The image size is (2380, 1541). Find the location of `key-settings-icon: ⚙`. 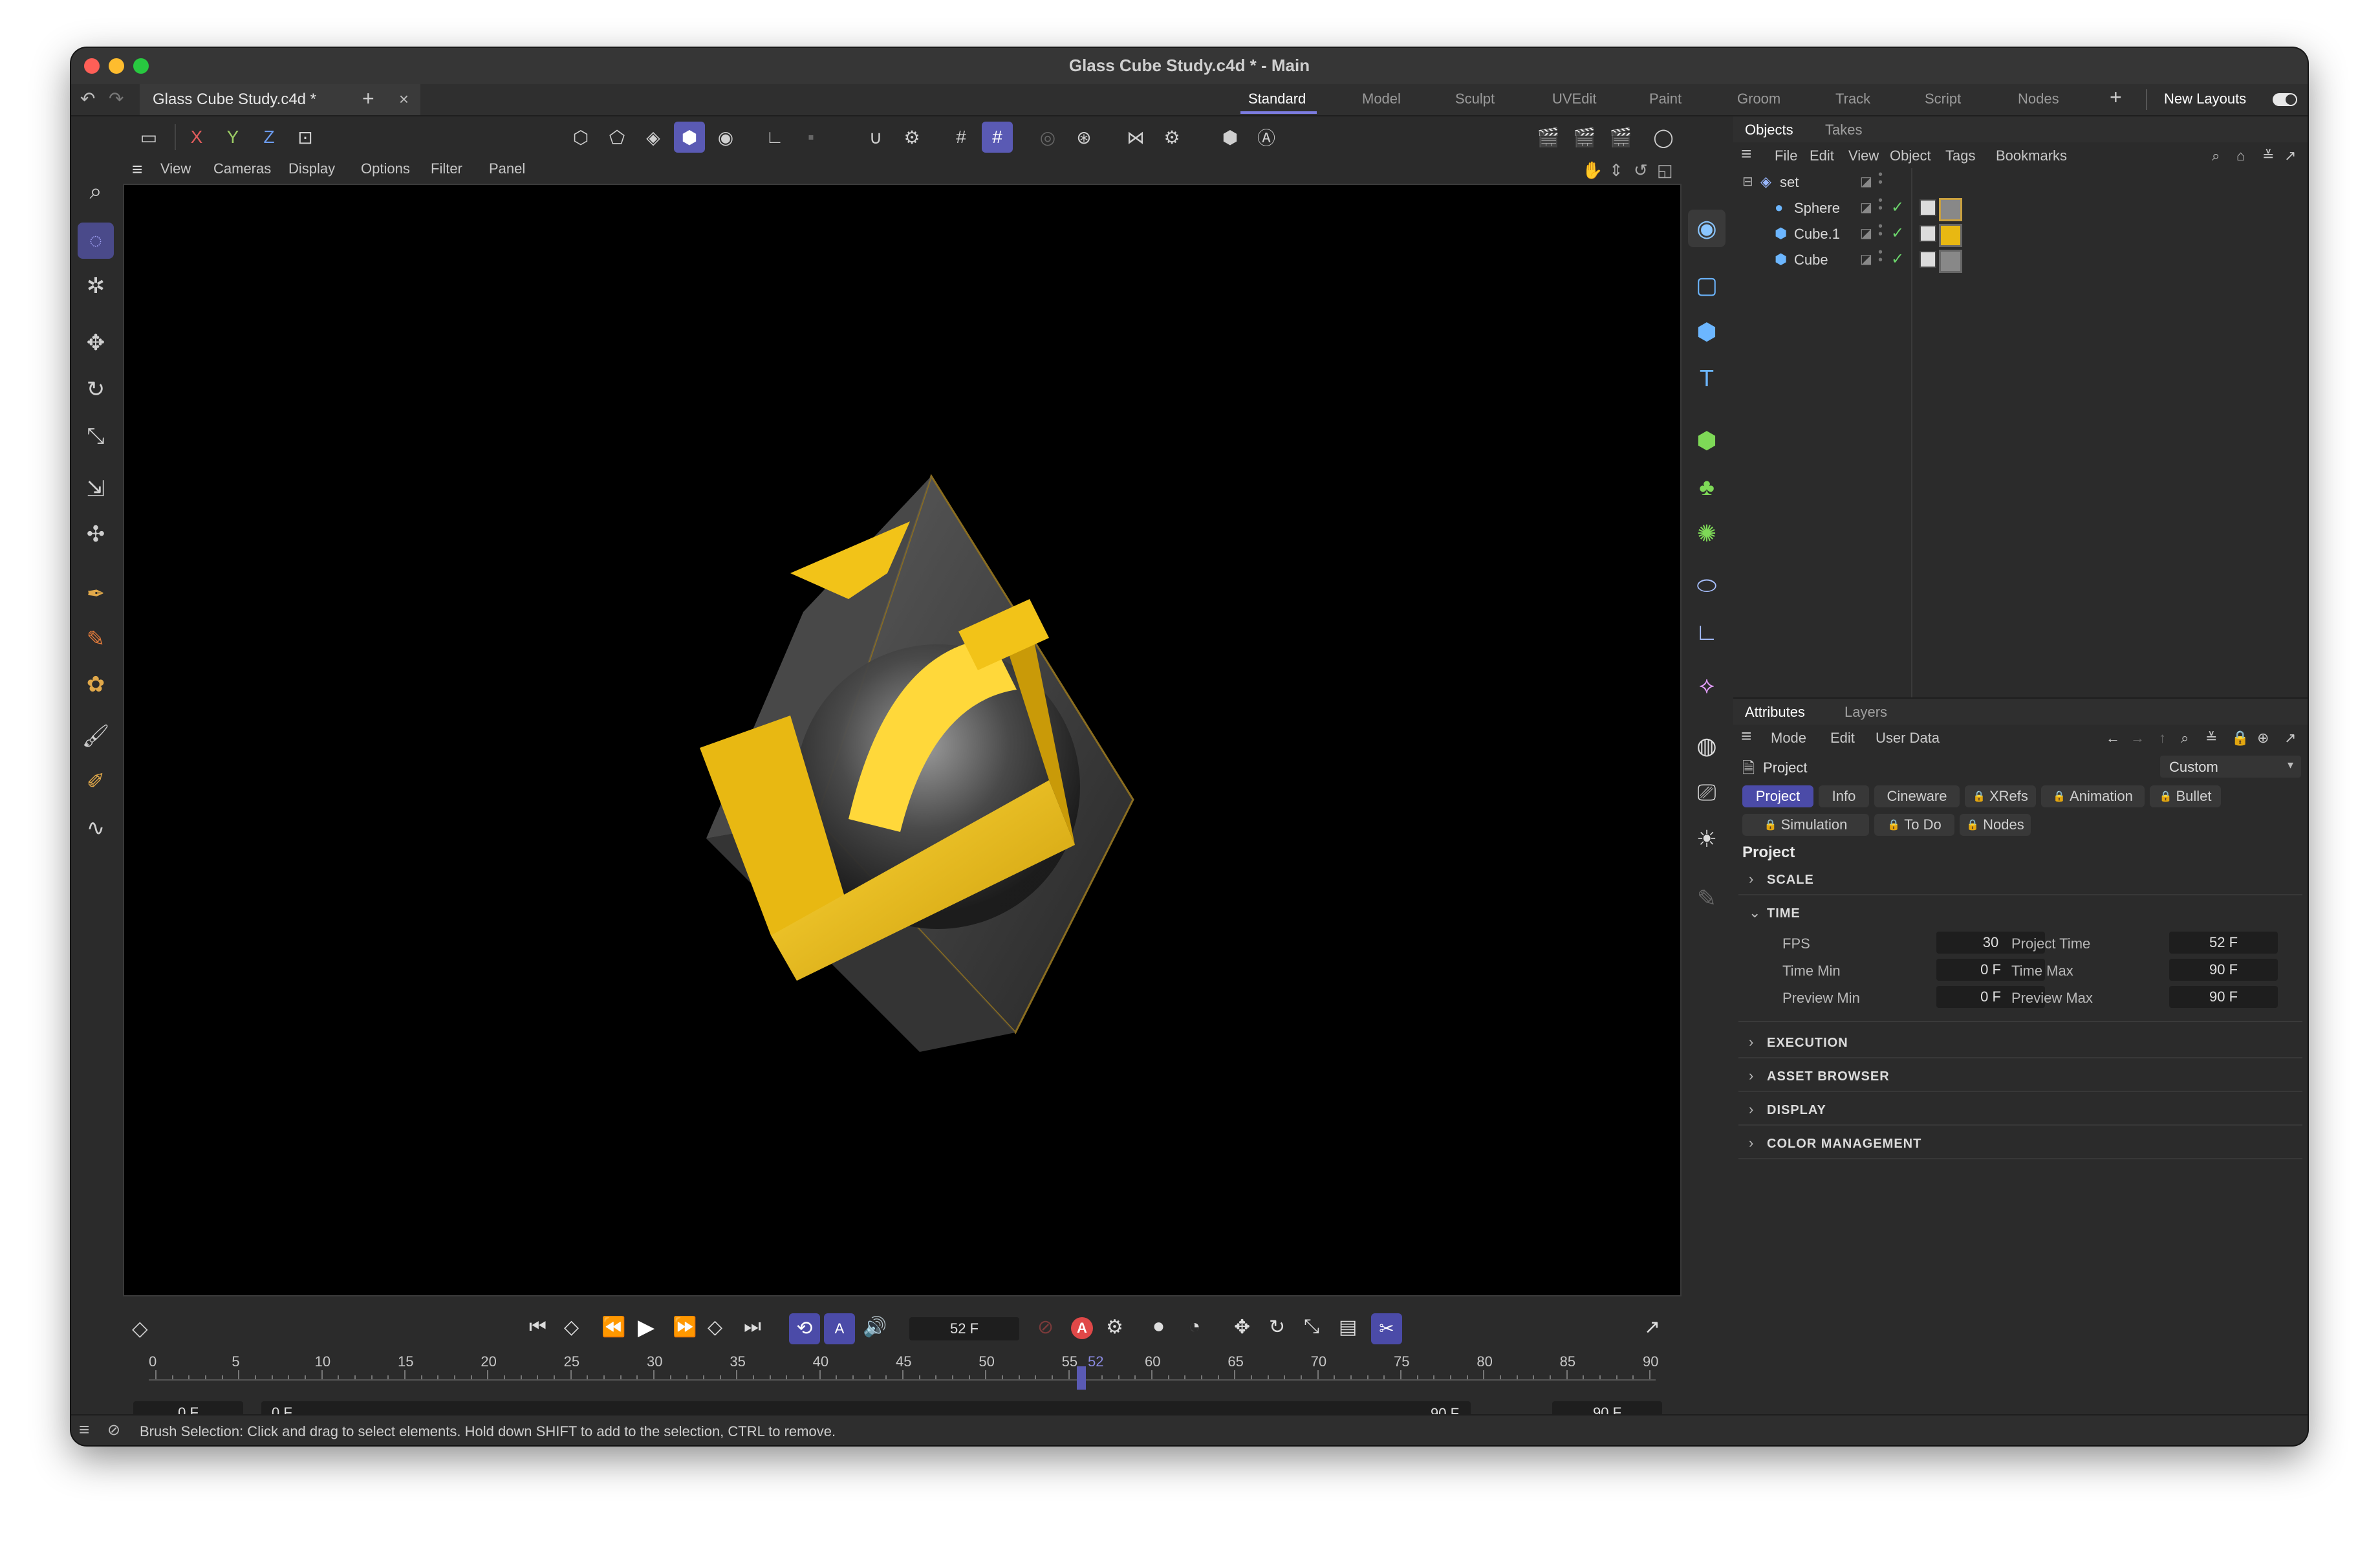

key-settings-icon: ⚙ is located at coordinates (1114, 1327).